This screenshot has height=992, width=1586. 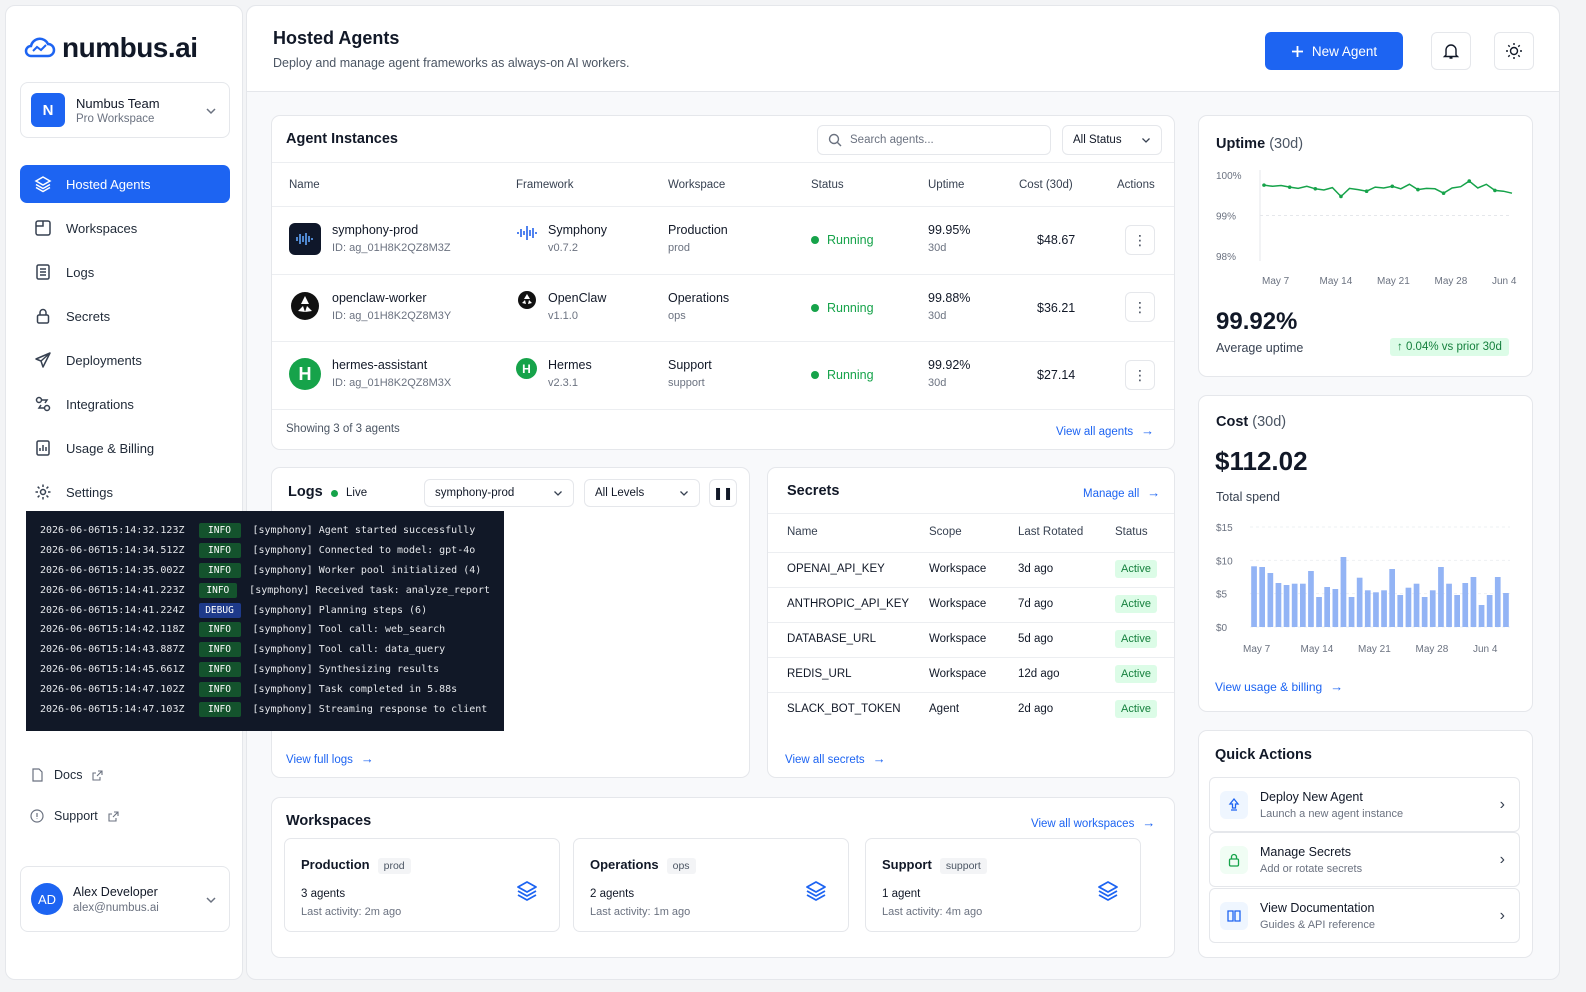 I want to click on x-tick-label: May 7, so click(x=1257, y=649).